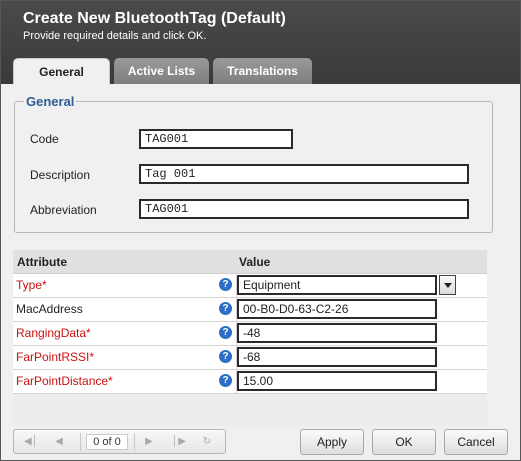 This screenshot has height=461, width=521. What do you see at coordinates (262, 71) in the screenshot?
I see `tab-translations: Translations` at bounding box center [262, 71].